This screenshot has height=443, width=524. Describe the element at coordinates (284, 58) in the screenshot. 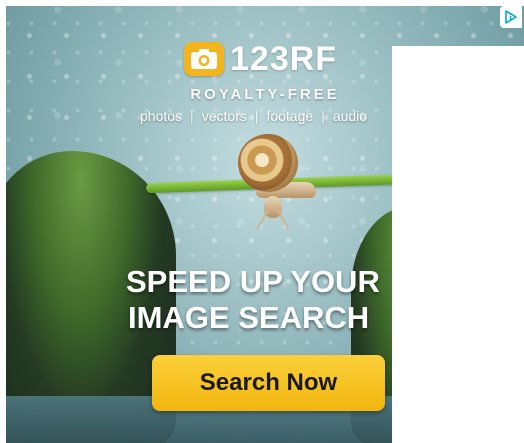

I see `brand-name: 123RF` at that location.